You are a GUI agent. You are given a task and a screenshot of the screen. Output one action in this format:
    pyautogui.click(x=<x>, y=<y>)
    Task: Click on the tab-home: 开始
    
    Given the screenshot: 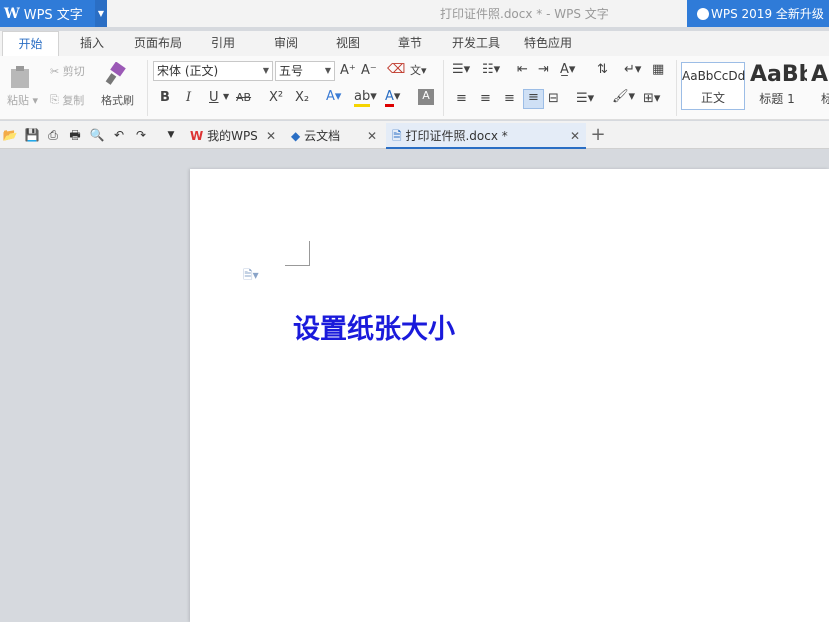 What is the action you would take?
    pyautogui.click(x=30, y=43)
    